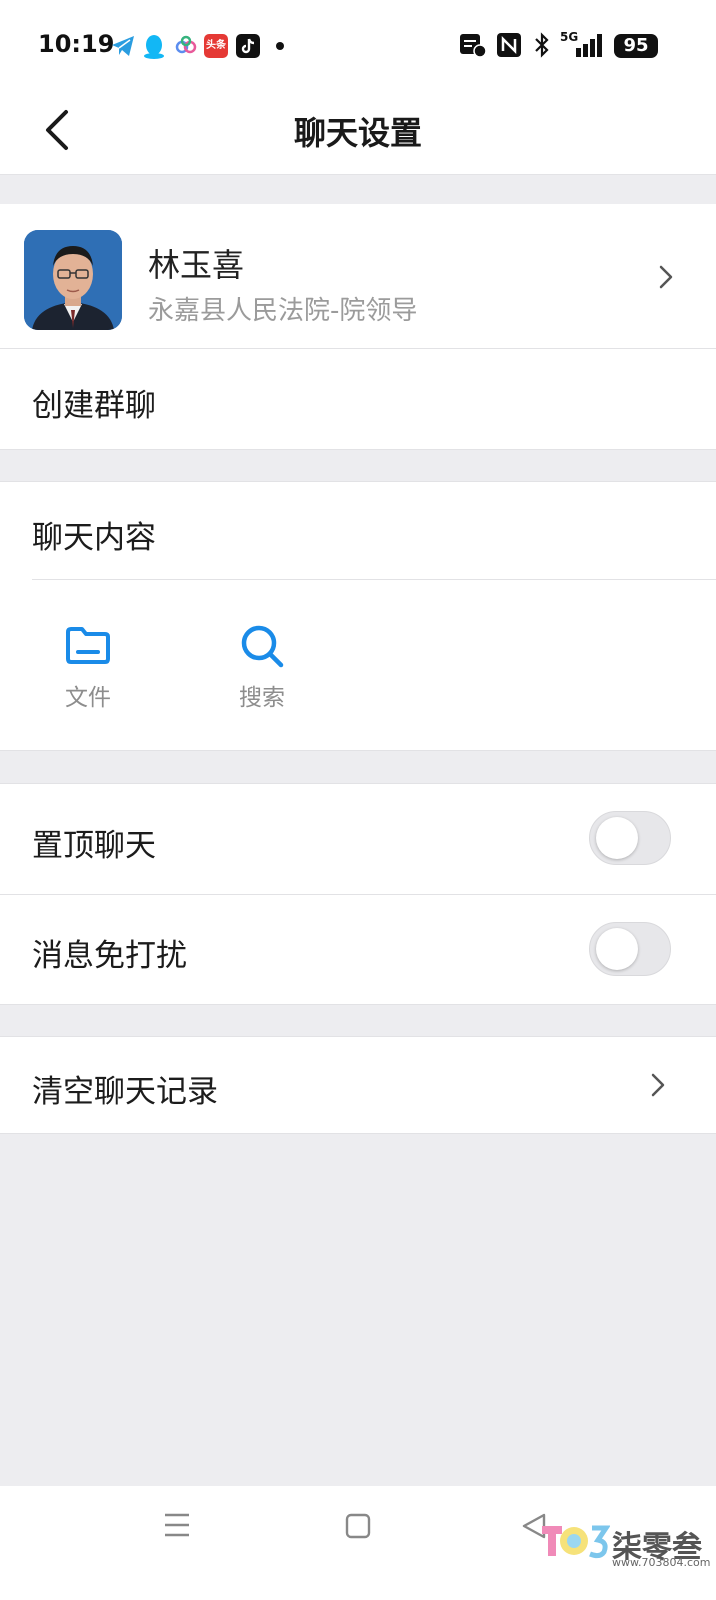 Image resolution: width=716 pixels, height=1600 pixels. I want to click on avatar, so click(73, 280).